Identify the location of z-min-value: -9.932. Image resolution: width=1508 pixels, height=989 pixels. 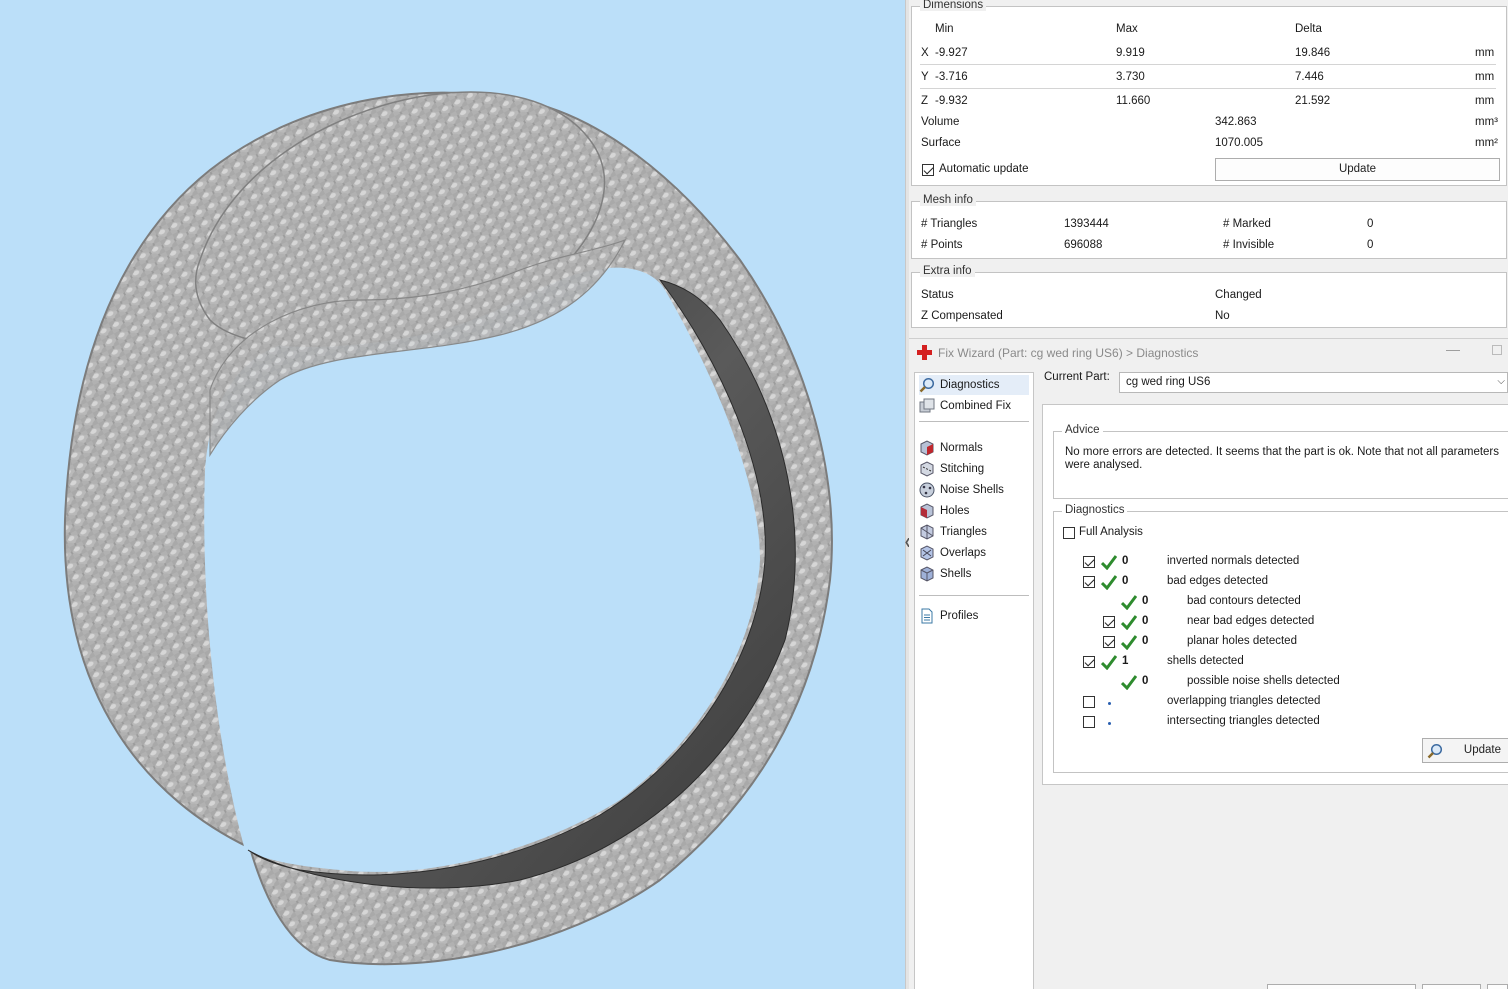
(951, 101).